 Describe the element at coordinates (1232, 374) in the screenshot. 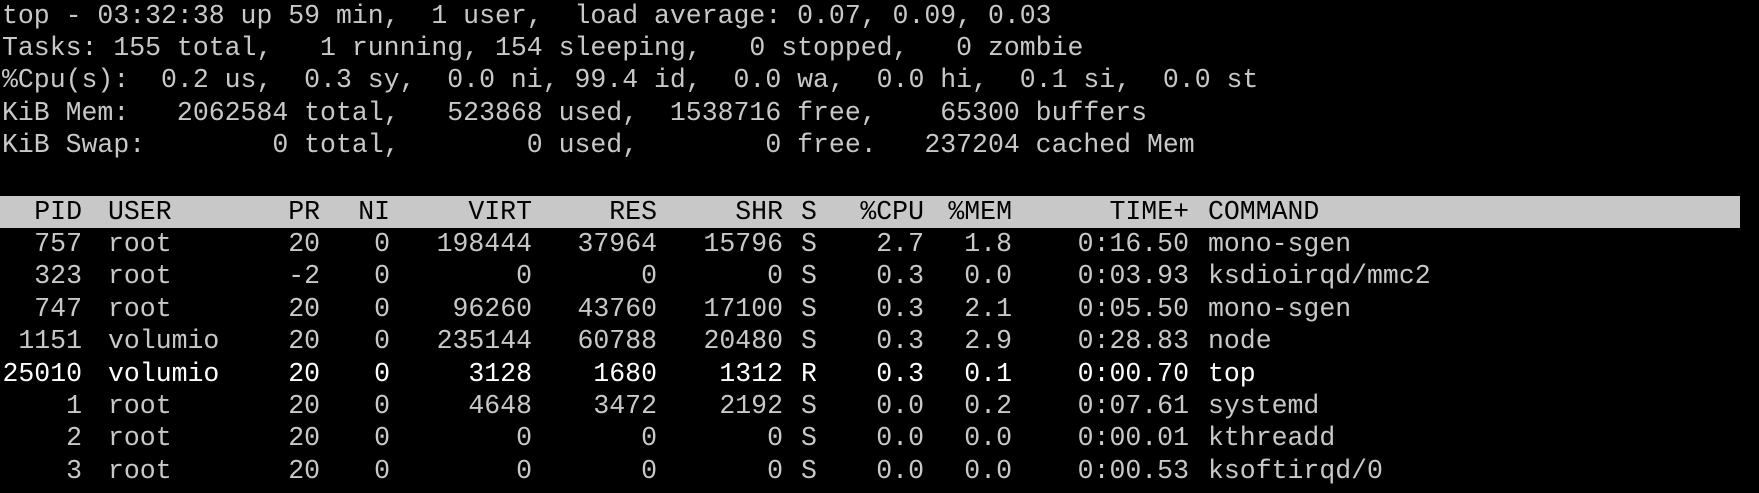

I see `cell-command: top` at that location.